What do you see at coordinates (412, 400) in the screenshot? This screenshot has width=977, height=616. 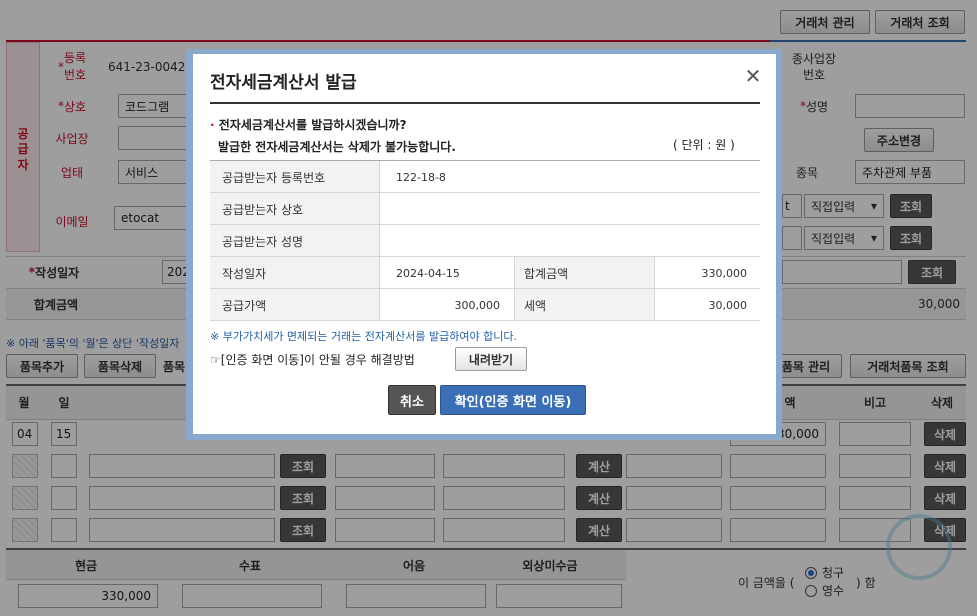 I see `cancel-button: 취소` at bounding box center [412, 400].